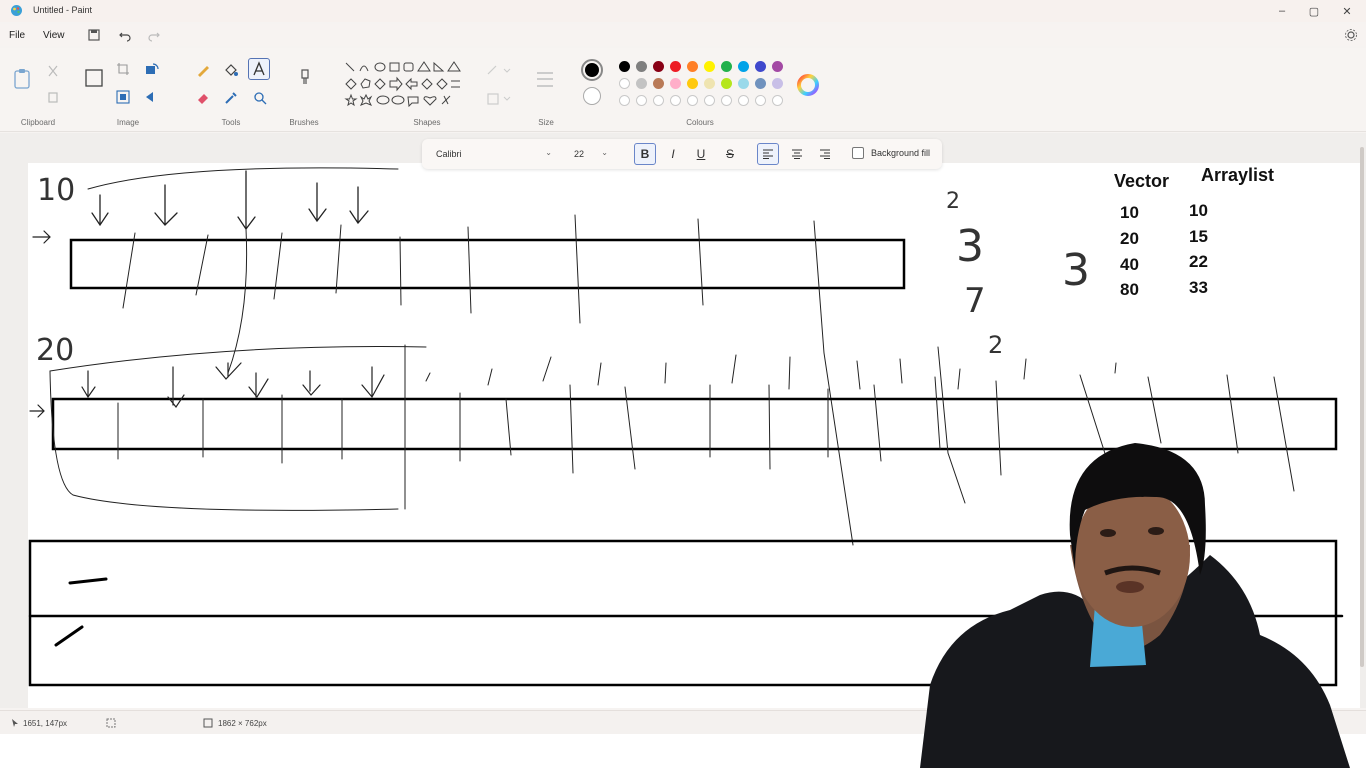 The height and width of the screenshot is (768, 1366). Describe the element at coordinates (94, 78) in the screenshot. I see `select-icon` at that location.